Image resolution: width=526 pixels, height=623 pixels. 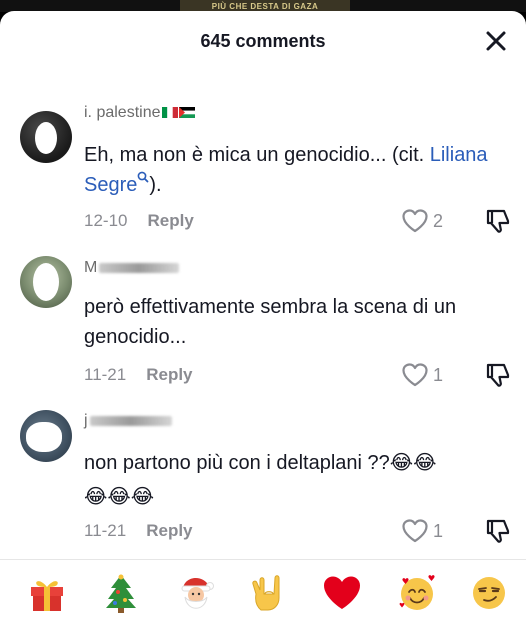 I want to click on like-button: 2, so click(x=441, y=221).